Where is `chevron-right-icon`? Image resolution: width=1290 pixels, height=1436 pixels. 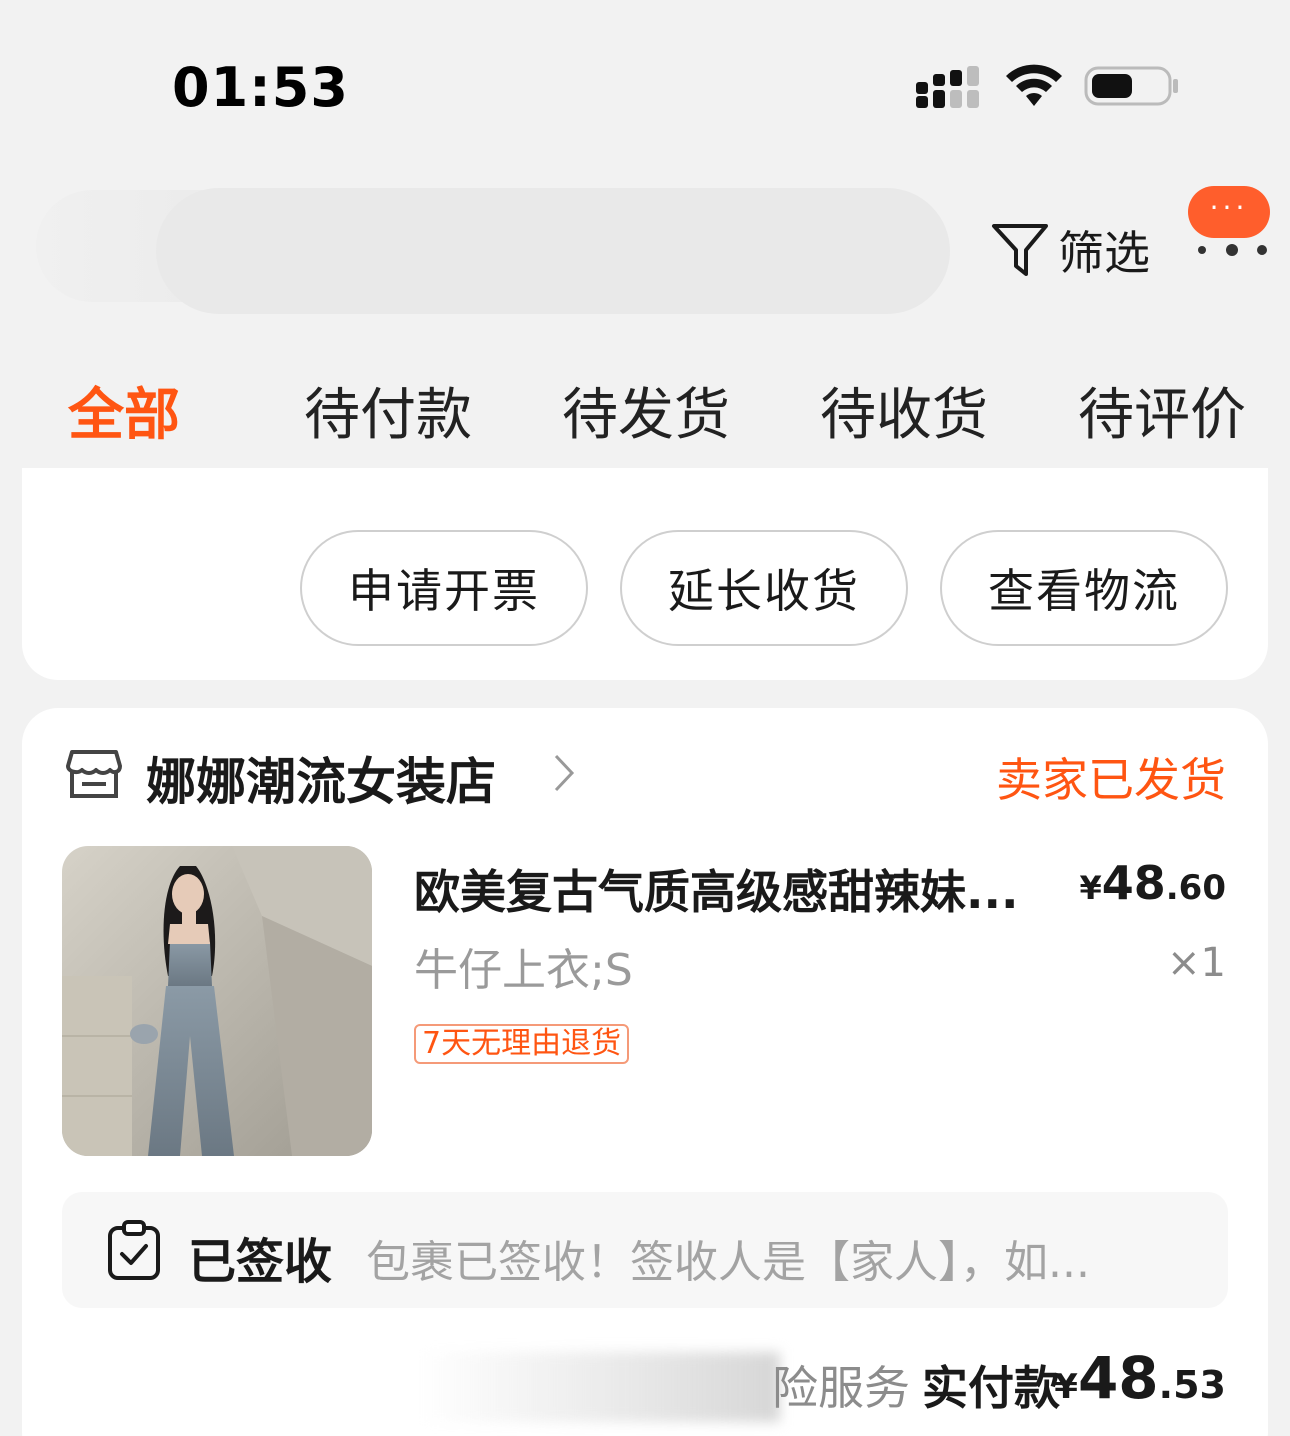
chevron-right-icon is located at coordinates (564, 773).